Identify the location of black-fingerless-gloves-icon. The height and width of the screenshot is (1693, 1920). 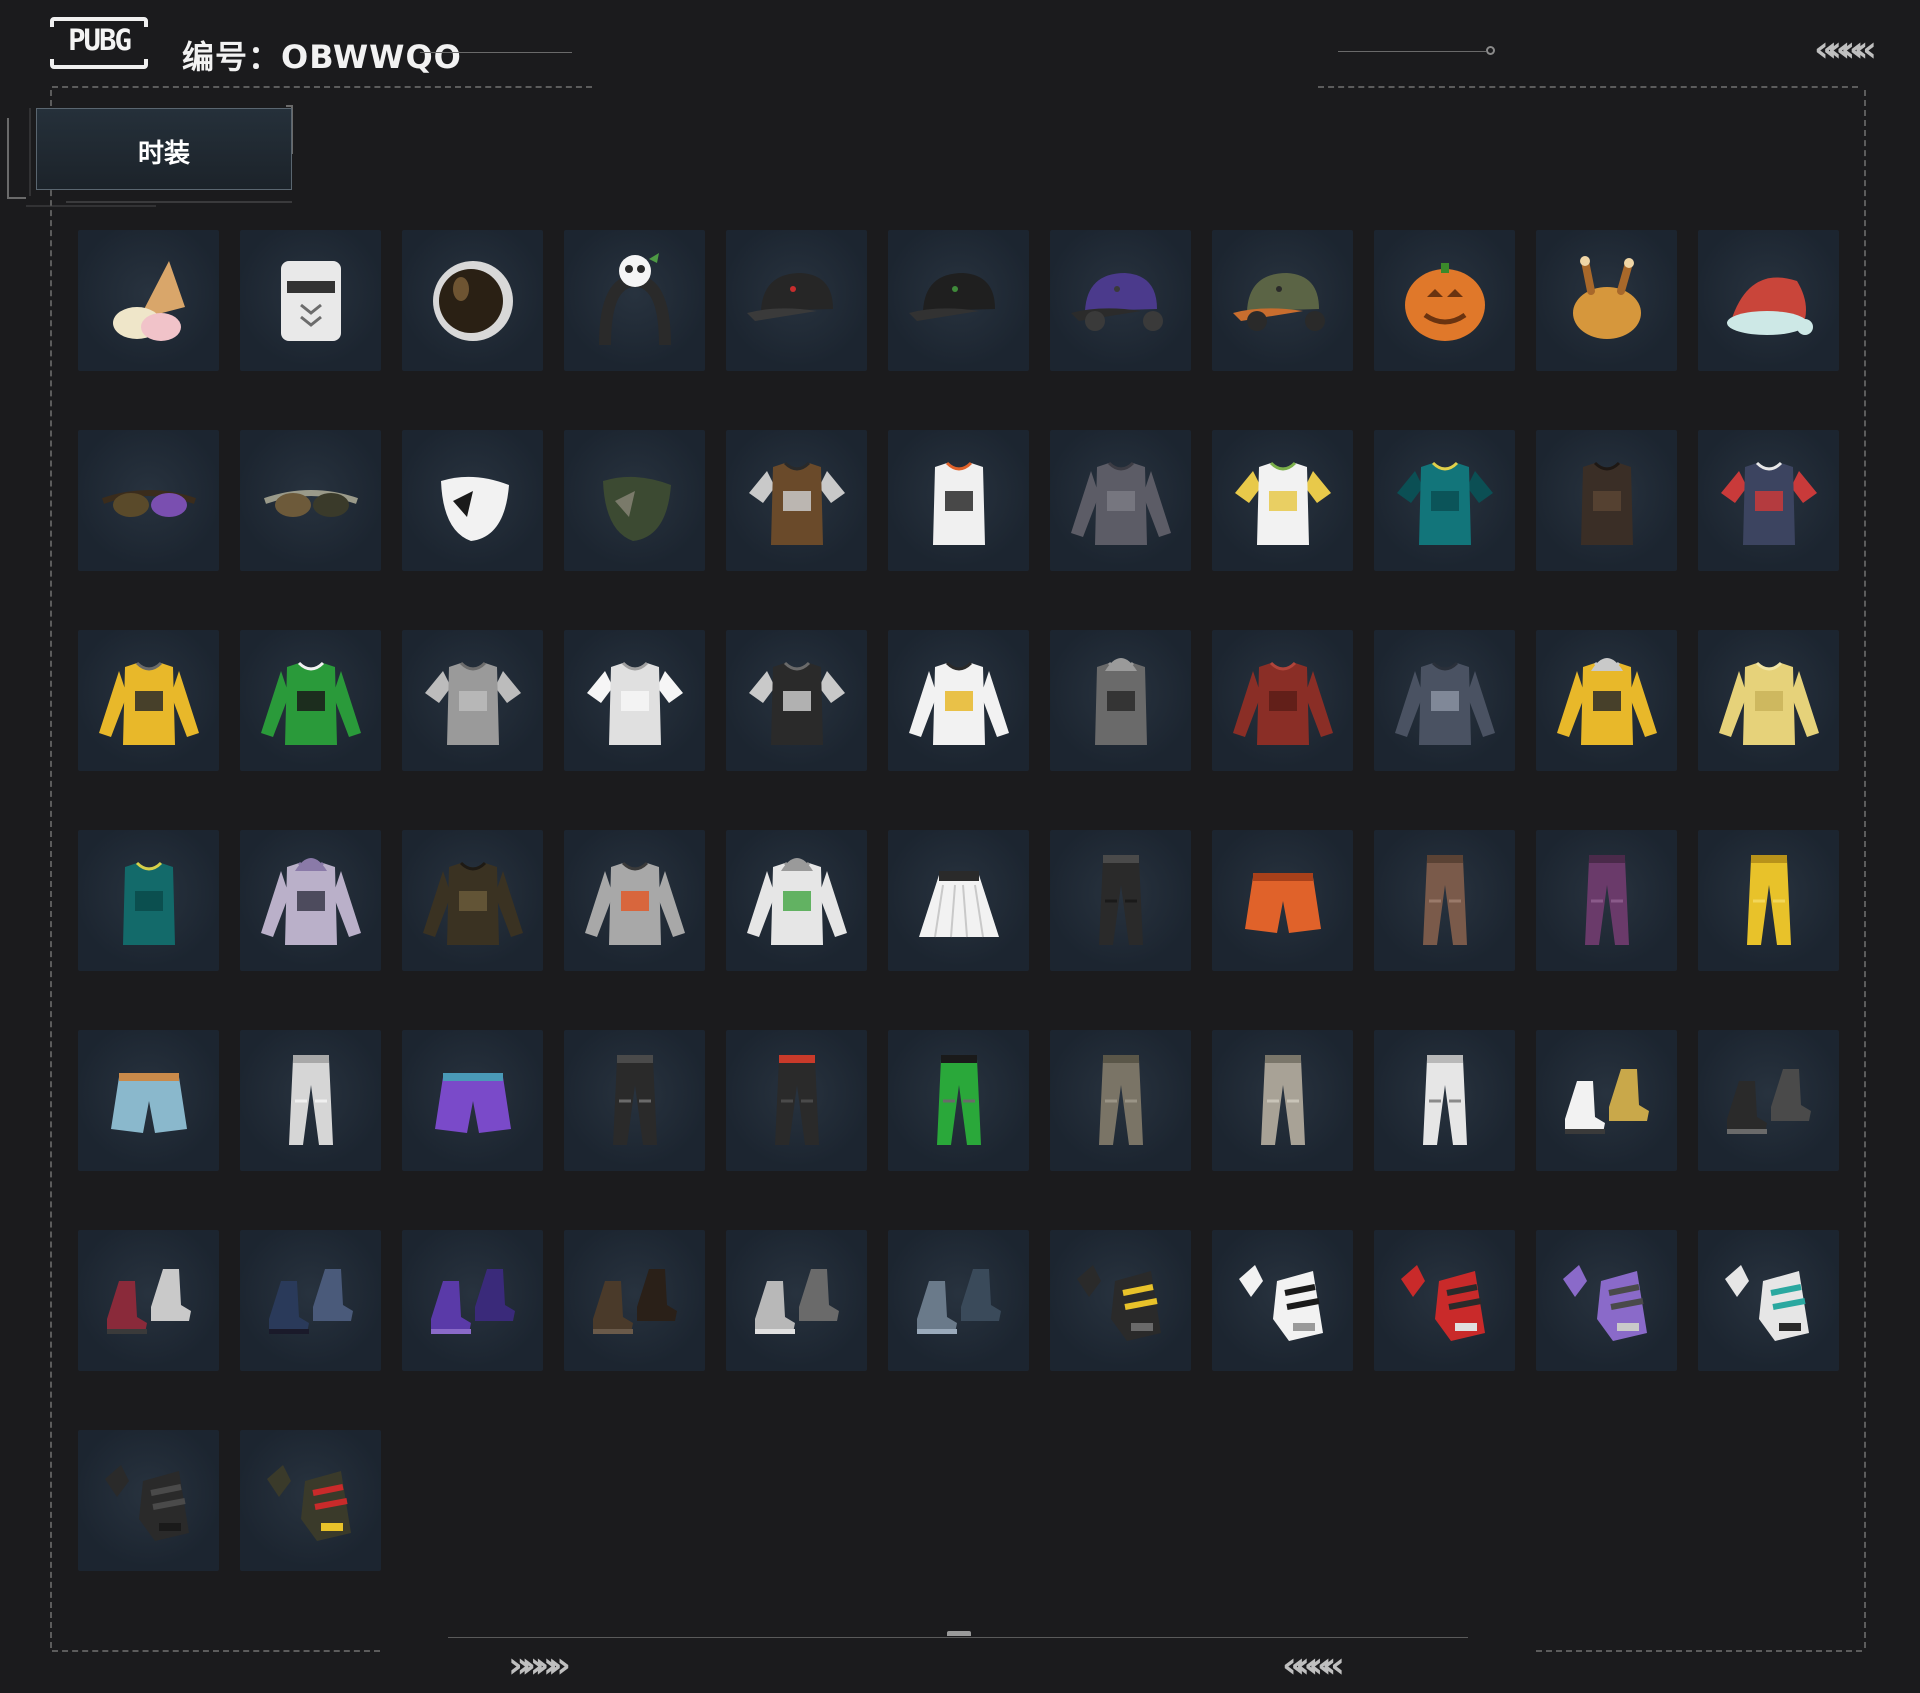
(146, 1502).